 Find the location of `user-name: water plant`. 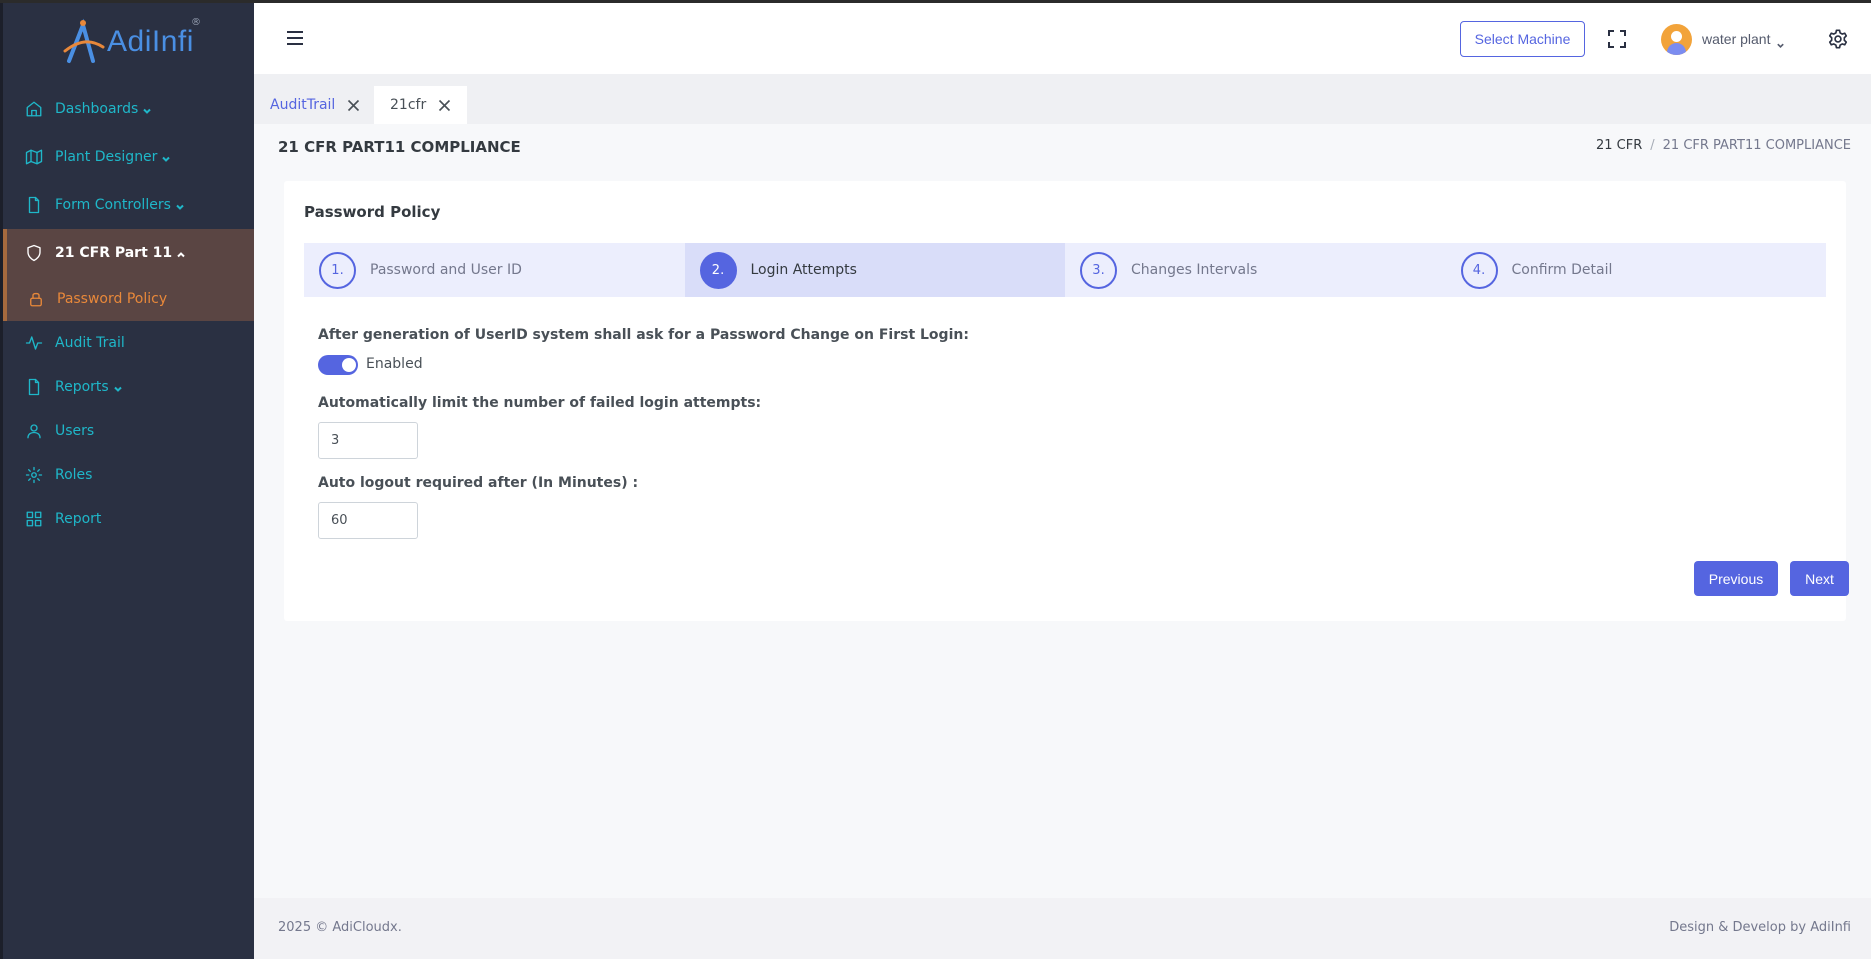

user-name: water plant is located at coordinates (1736, 39).